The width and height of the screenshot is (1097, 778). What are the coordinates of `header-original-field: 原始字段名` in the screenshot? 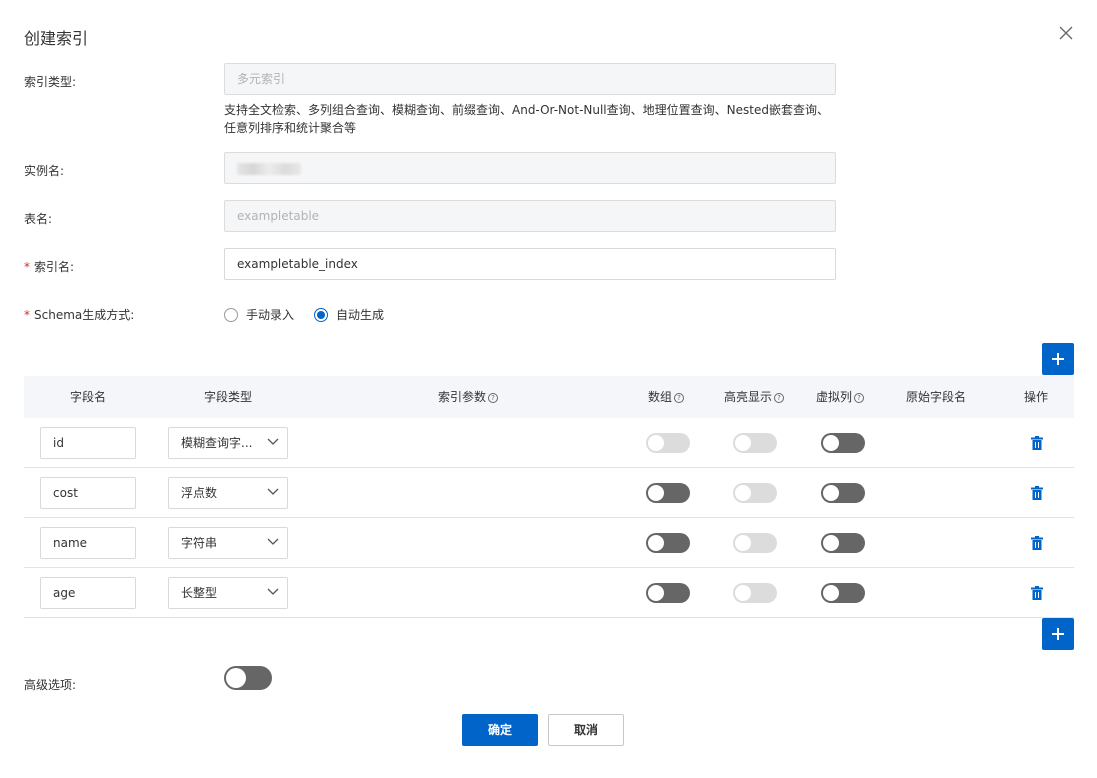 It's located at (935, 397).